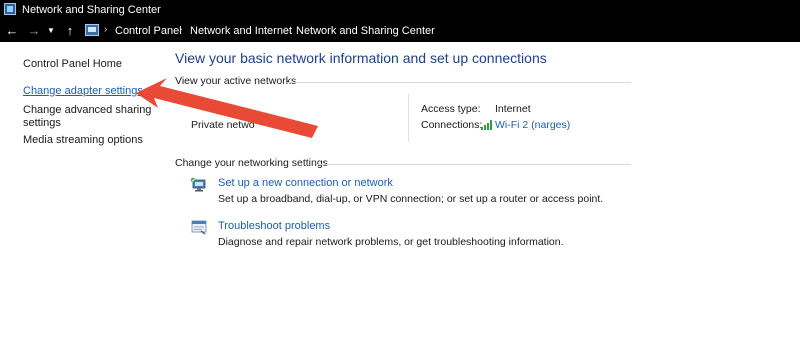  What do you see at coordinates (51, 31) in the screenshot?
I see `chevron-down-icon: ▼` at bounding box center [51, 31].